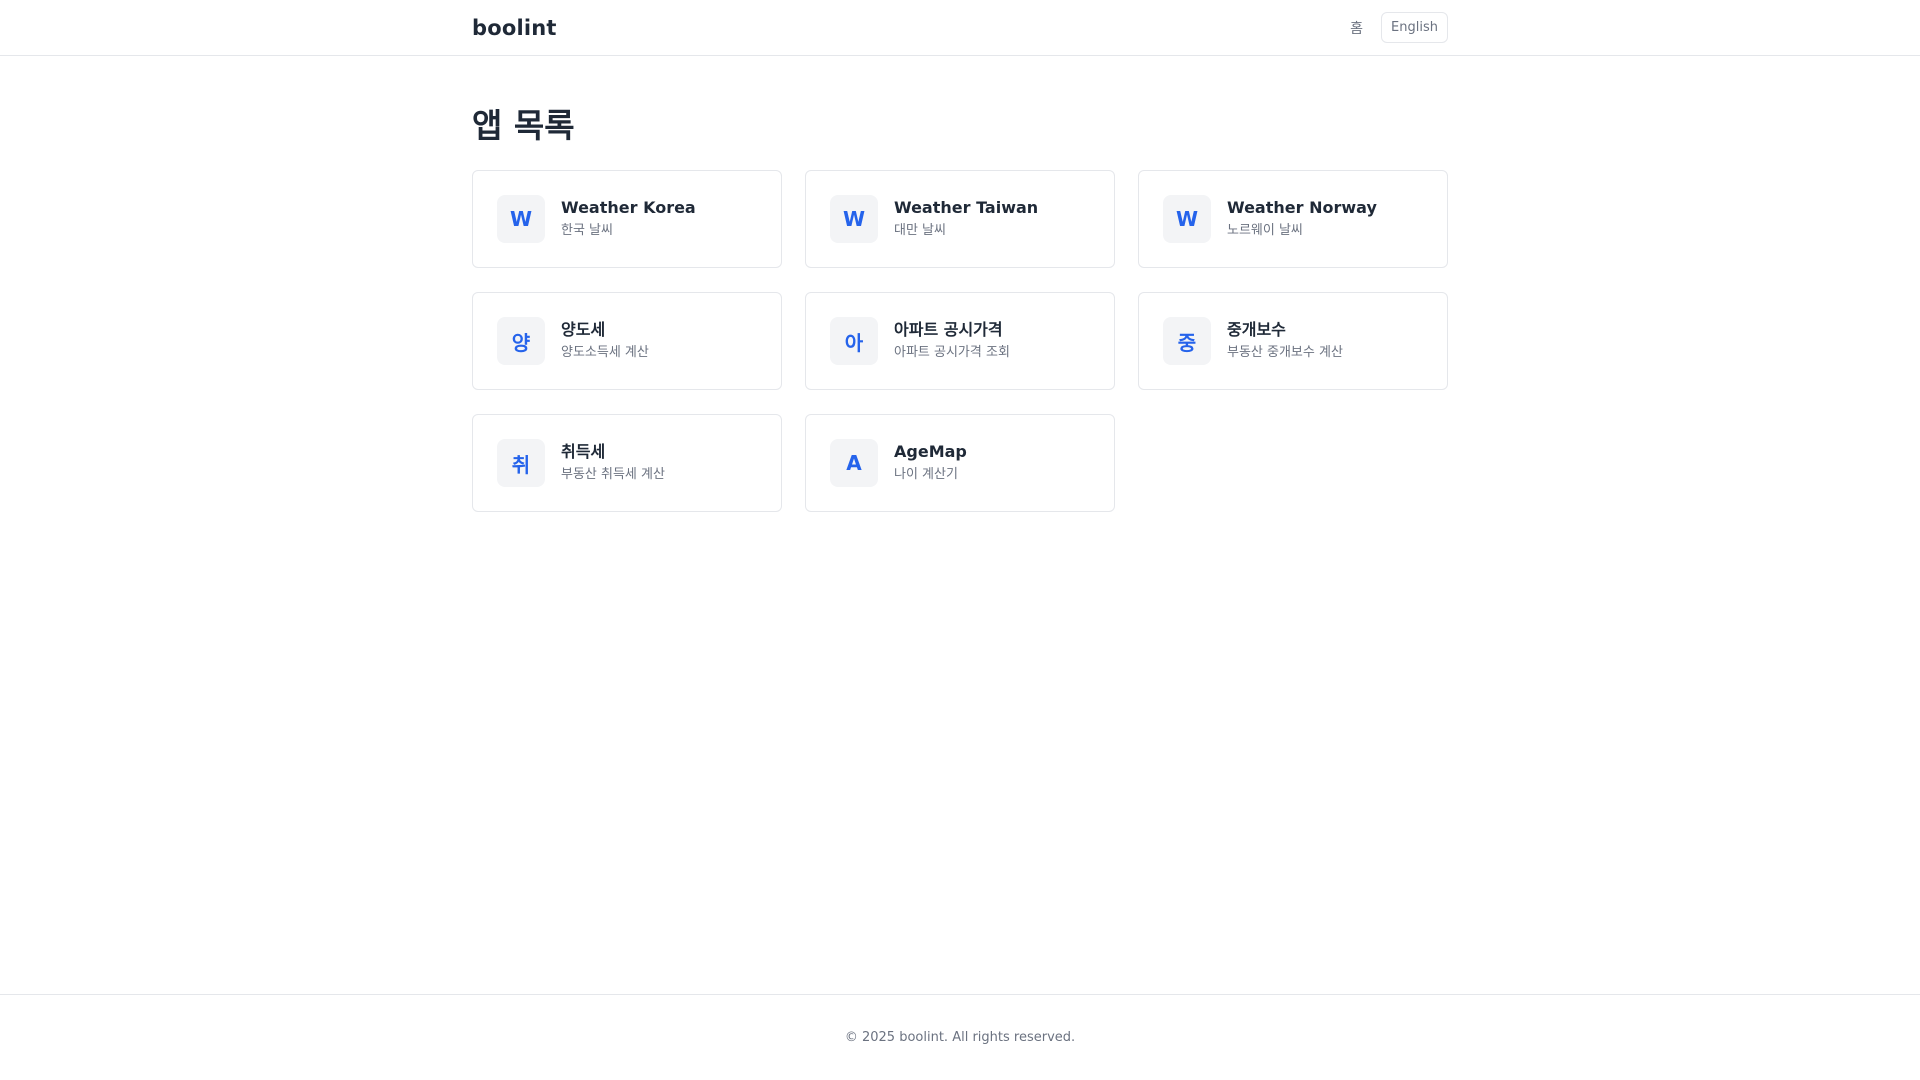 The height and width of the screenshot is (1080, 1920). I want to click on app-card-title: Weather Korea, so click(628, 207).